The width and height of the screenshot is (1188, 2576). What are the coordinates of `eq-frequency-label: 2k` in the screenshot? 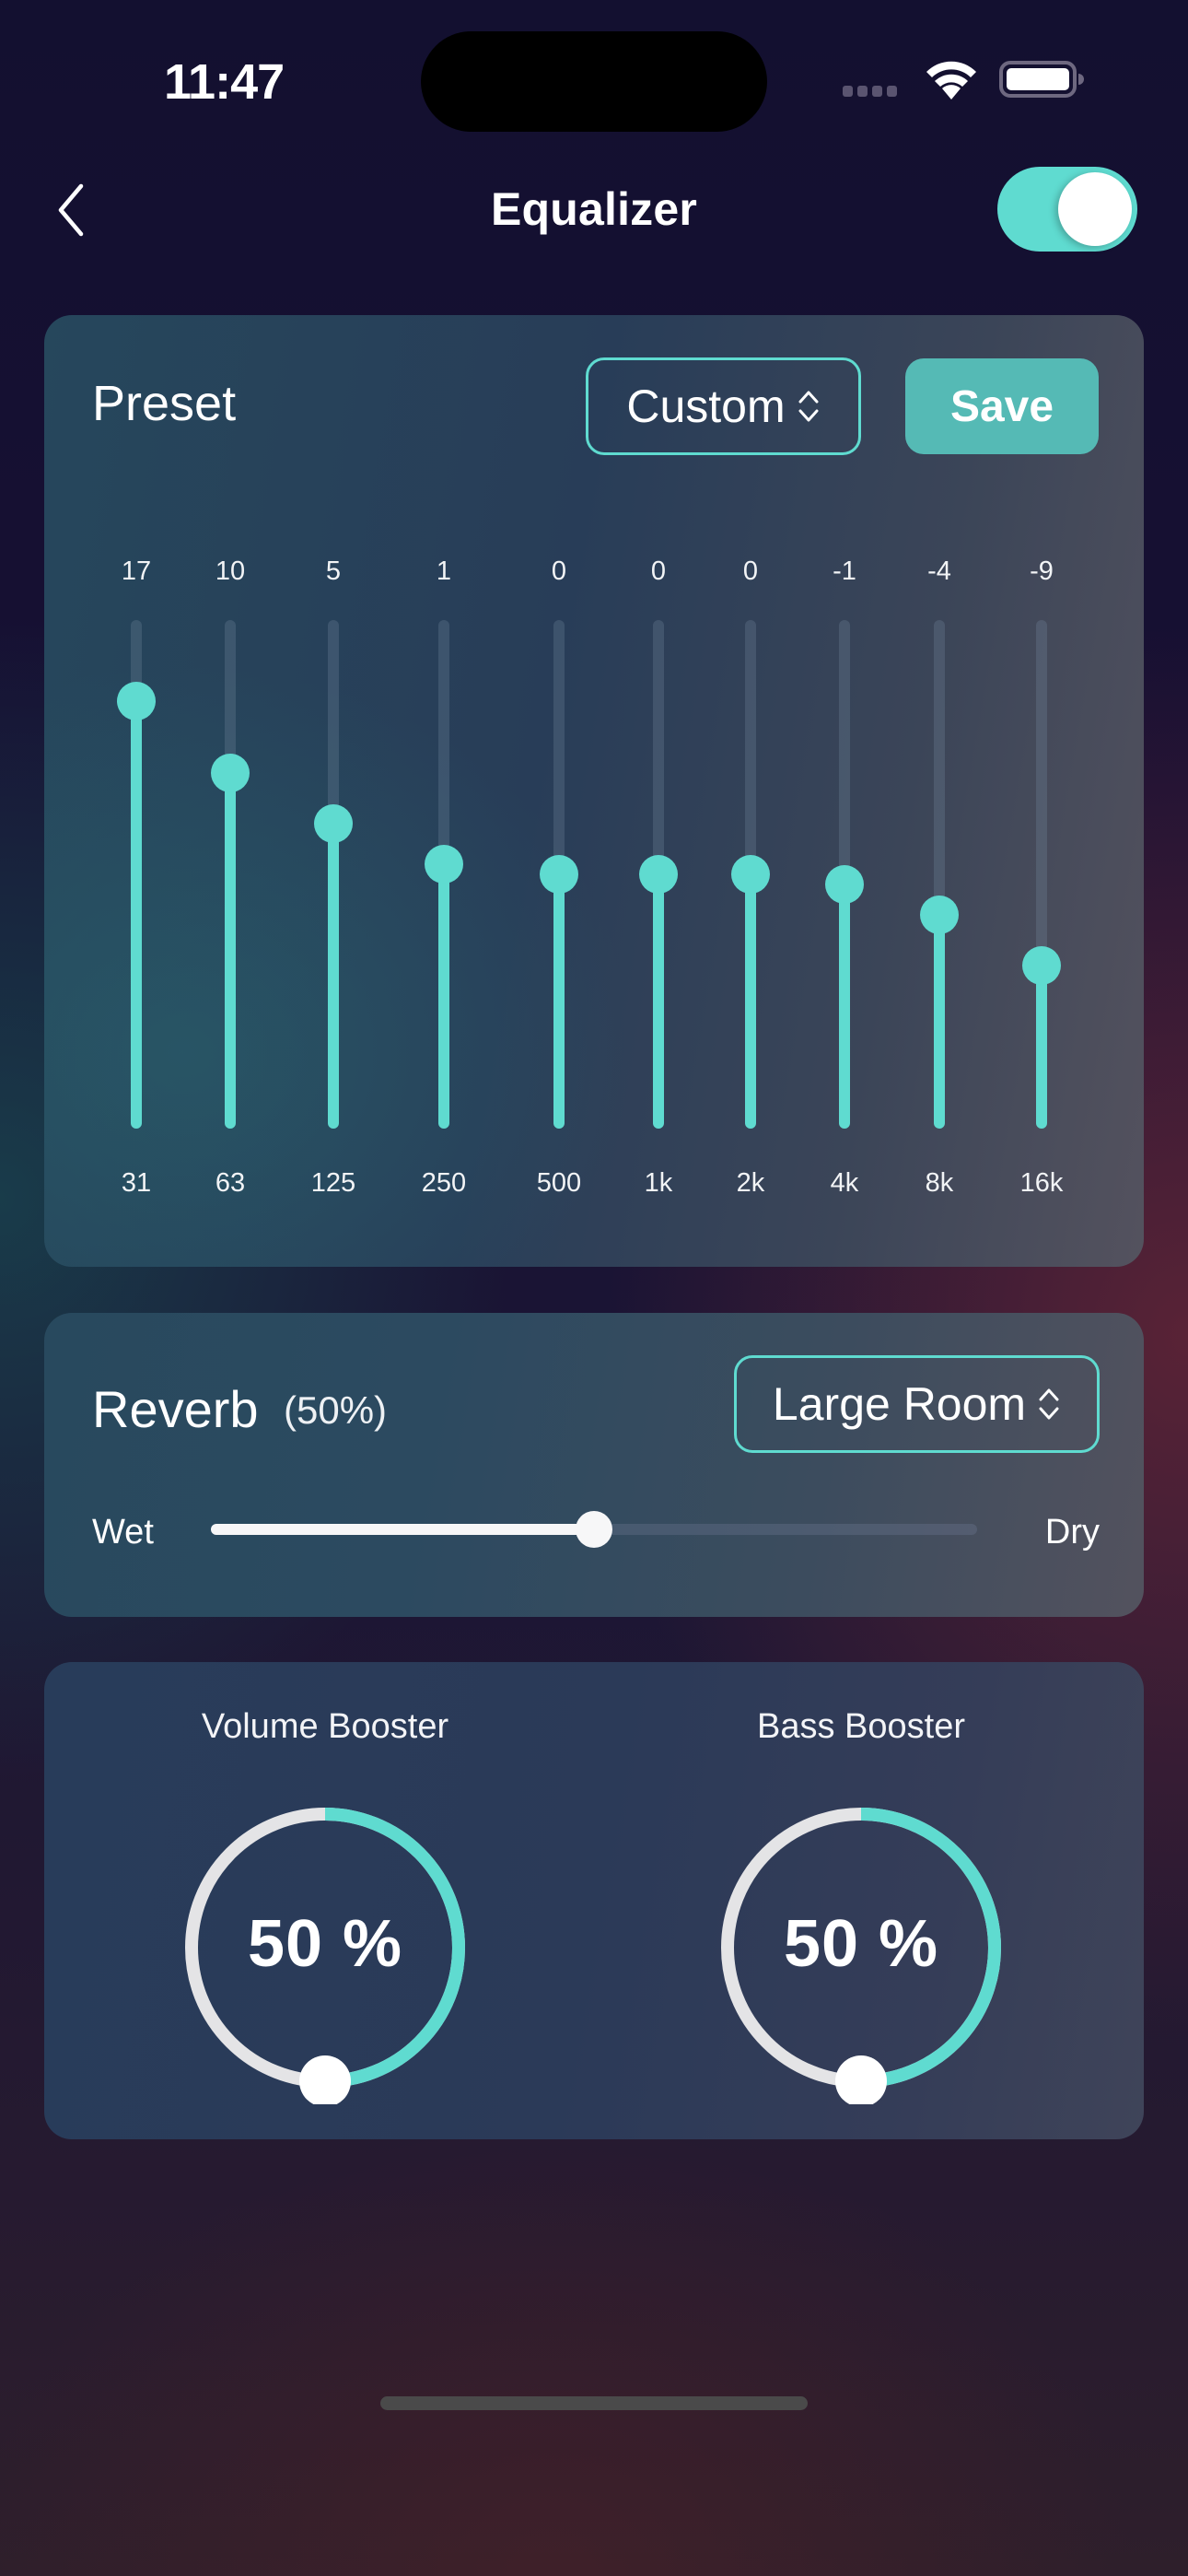 It's located at (750, 1183).